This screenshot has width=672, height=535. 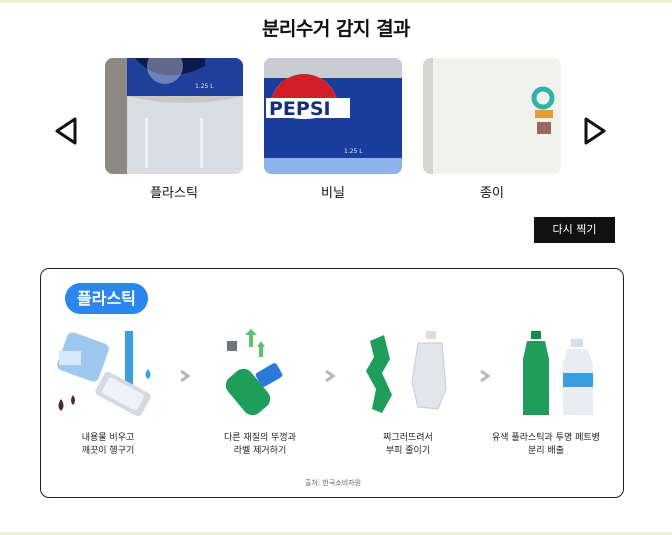 I want to click on step-1-line-1: 내용물 비우고, so click(x=108, y=438).